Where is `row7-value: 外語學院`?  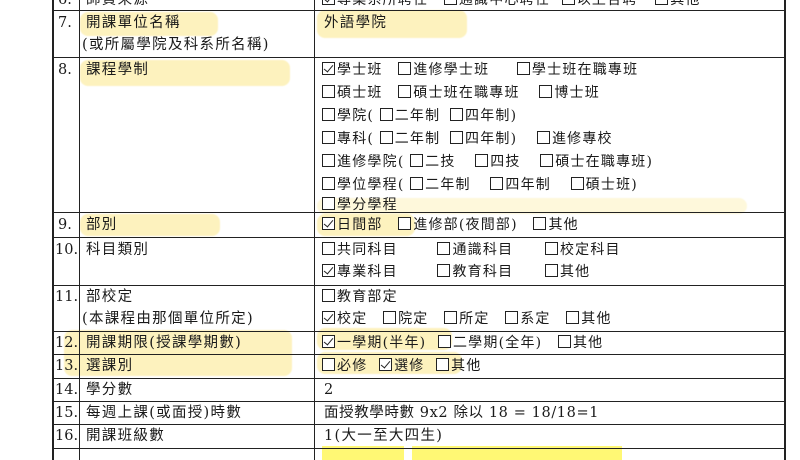
row7-value: 外語學院 is located at coordinates (356, 23).